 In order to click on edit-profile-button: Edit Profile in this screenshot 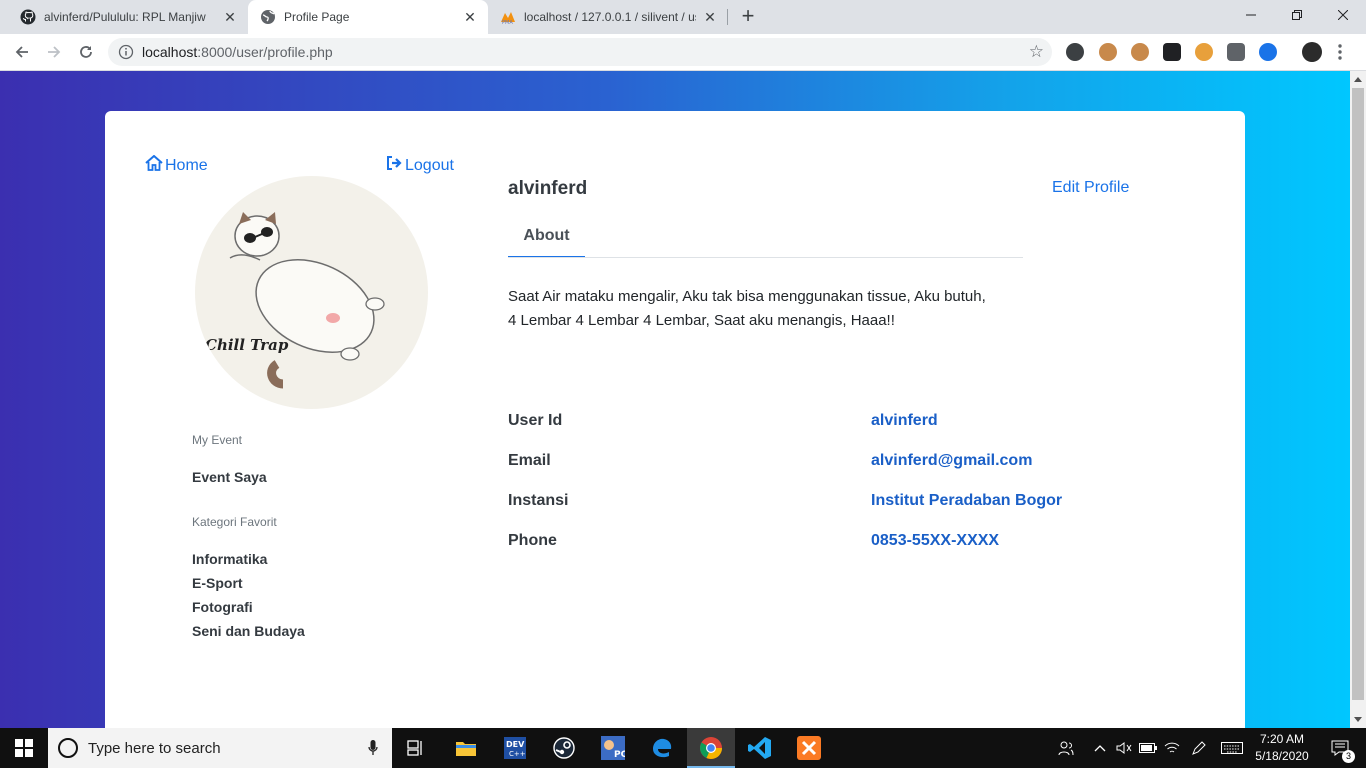, I will do `click(1090, 188)`.